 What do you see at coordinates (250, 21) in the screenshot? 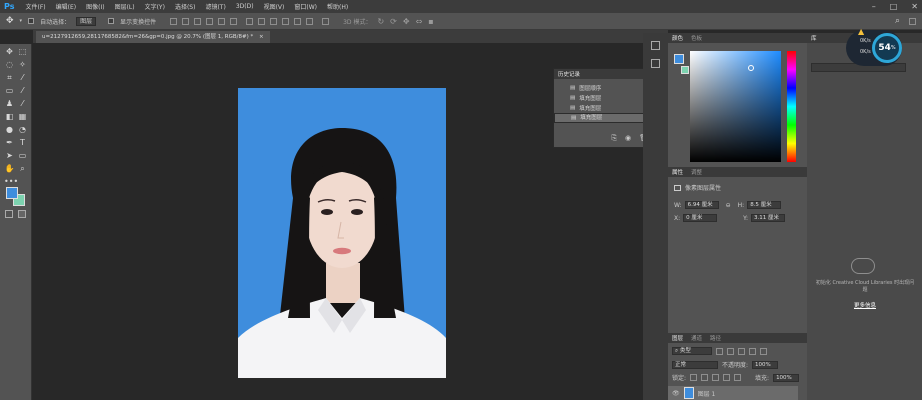
I see `distribute-top-icon` at bounding box center [250, 21].